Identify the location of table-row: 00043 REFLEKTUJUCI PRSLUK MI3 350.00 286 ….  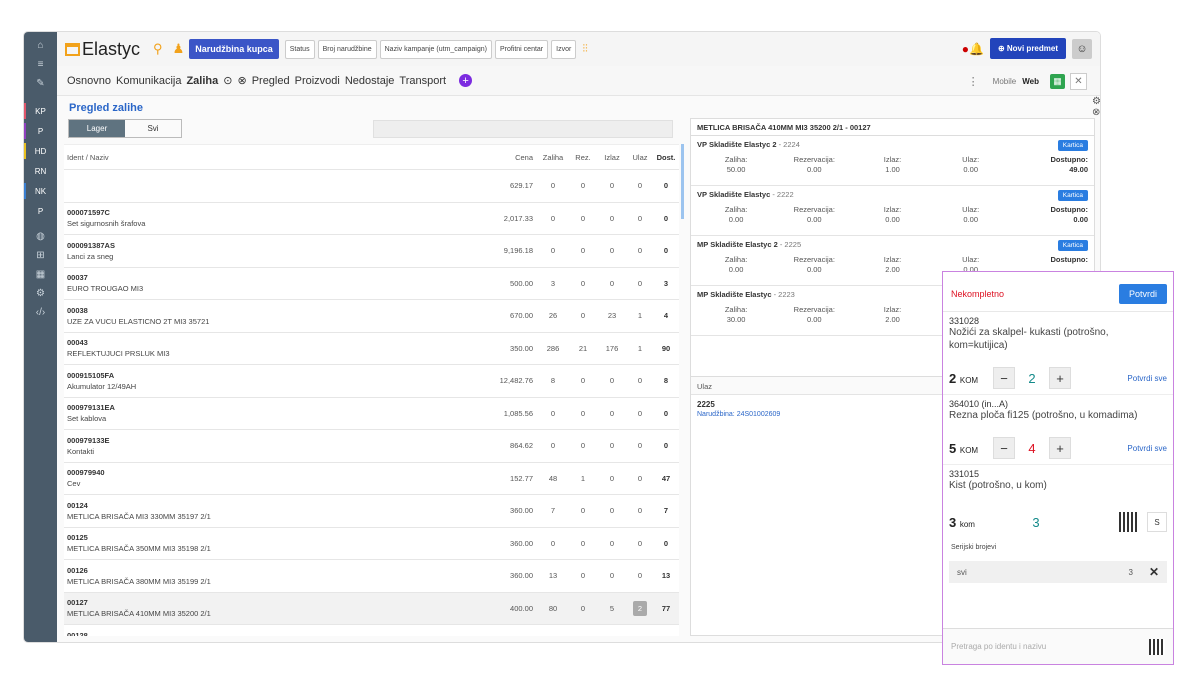
(371, 349).